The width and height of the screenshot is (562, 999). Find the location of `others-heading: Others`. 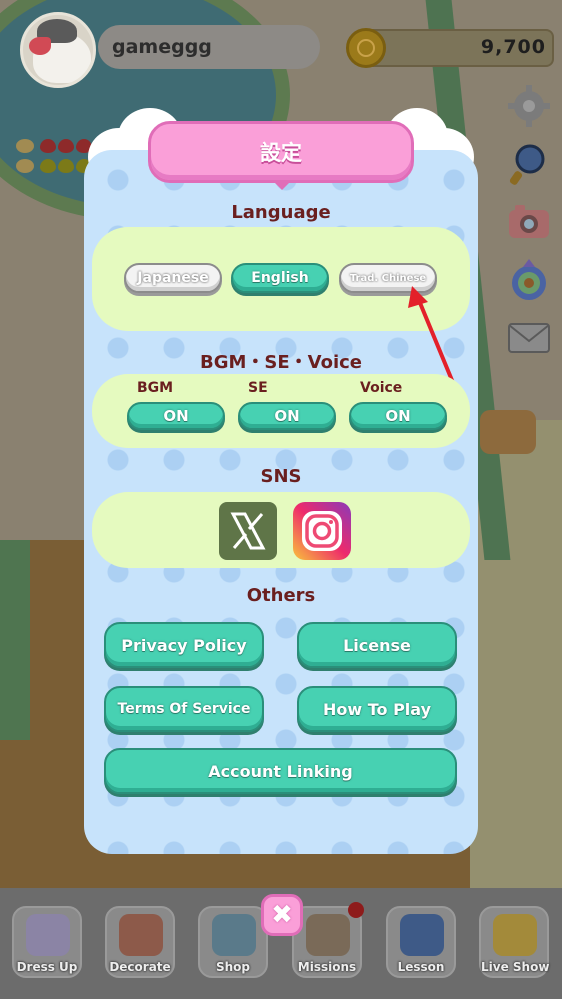

others-heading: Others is located at coordinates (281, 595).